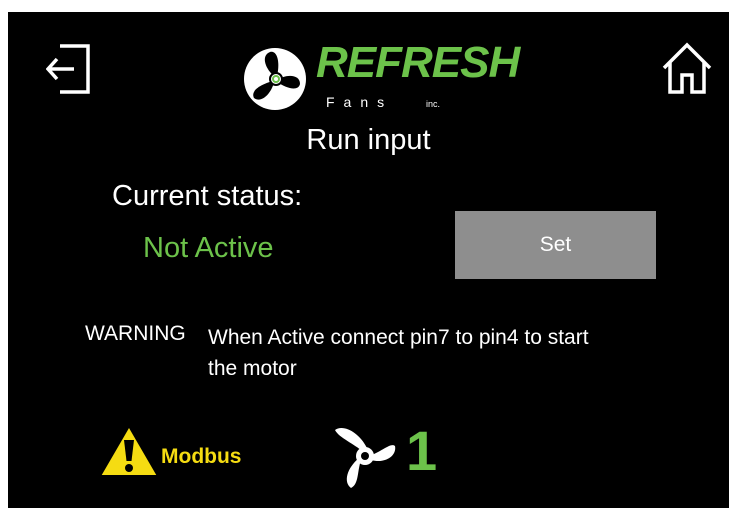  Describe the element at coordinates (275, 79) in the screenshot. I see `logo-fan-icon` at that location.